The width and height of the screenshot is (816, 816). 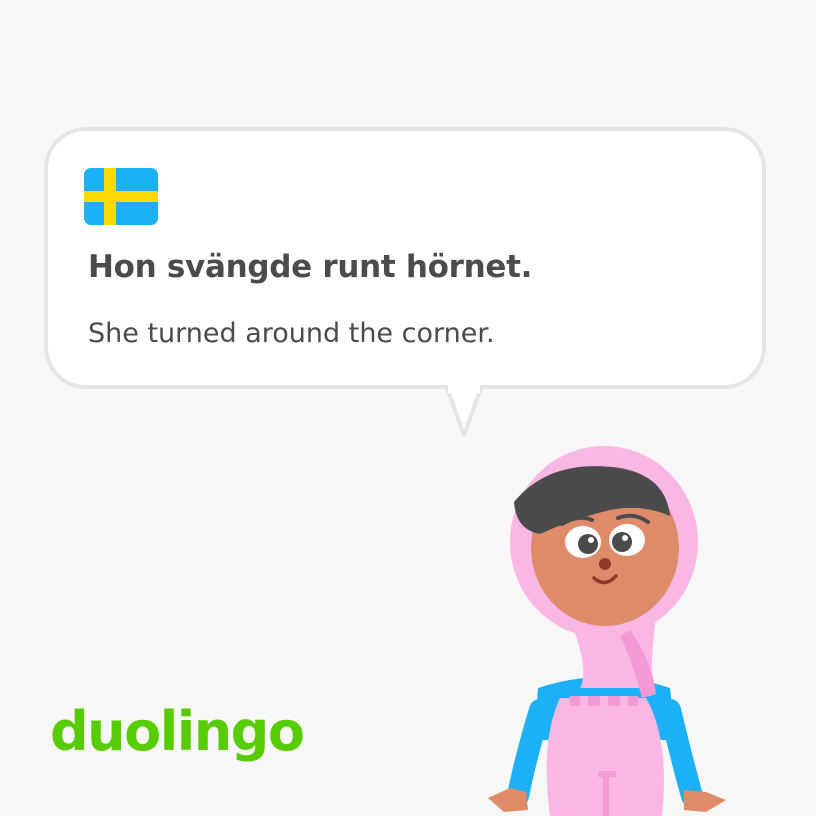 I want to click on english-translation: She turned around the corner., so click(x=291, y=333).